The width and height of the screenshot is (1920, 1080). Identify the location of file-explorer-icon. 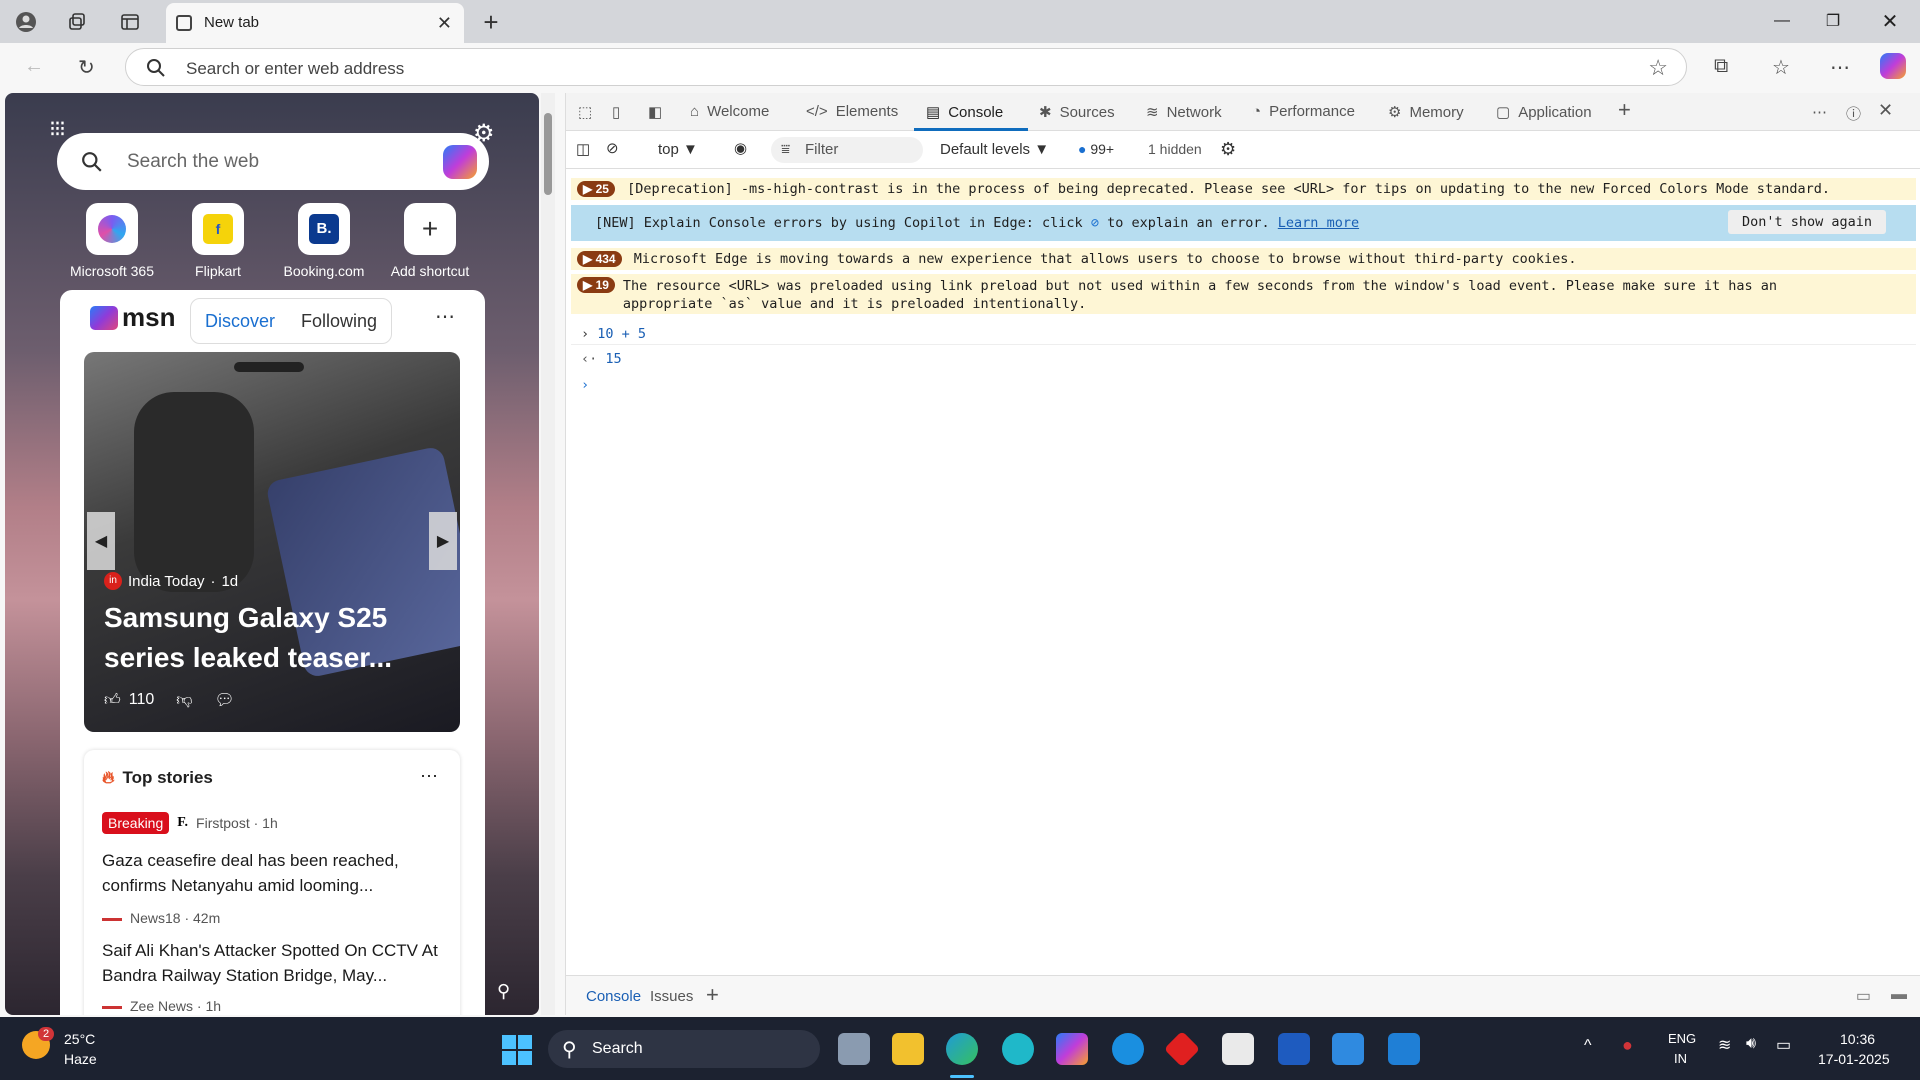
(908, 1049).